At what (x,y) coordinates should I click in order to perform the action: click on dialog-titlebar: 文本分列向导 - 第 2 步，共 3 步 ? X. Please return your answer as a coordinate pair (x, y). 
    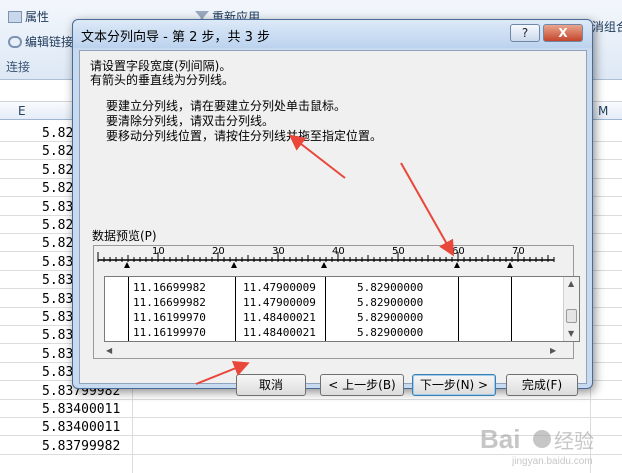
    Looking at the image, I should click on (332, 34).